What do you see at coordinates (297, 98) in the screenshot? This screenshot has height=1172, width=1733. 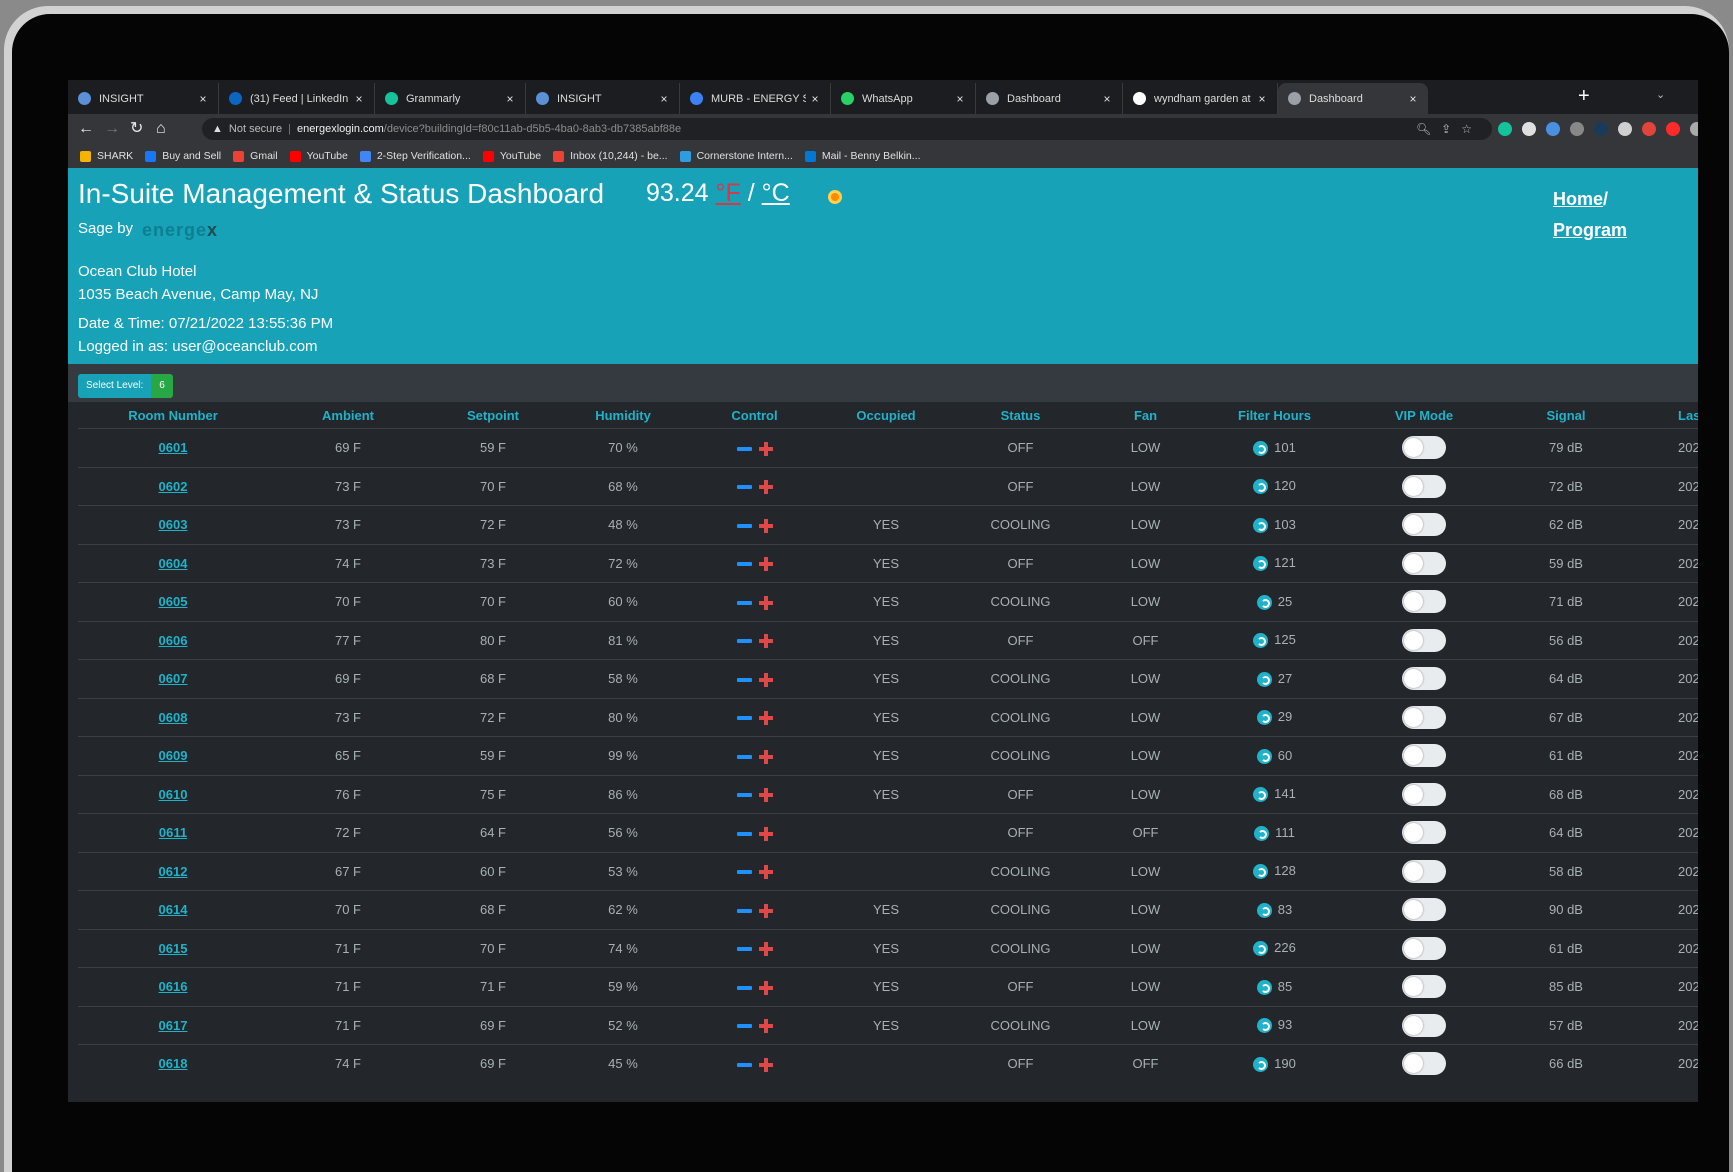 I see `browser-tab: (31) Feed | LinkedIn ×` at bounding box center [297, 98].